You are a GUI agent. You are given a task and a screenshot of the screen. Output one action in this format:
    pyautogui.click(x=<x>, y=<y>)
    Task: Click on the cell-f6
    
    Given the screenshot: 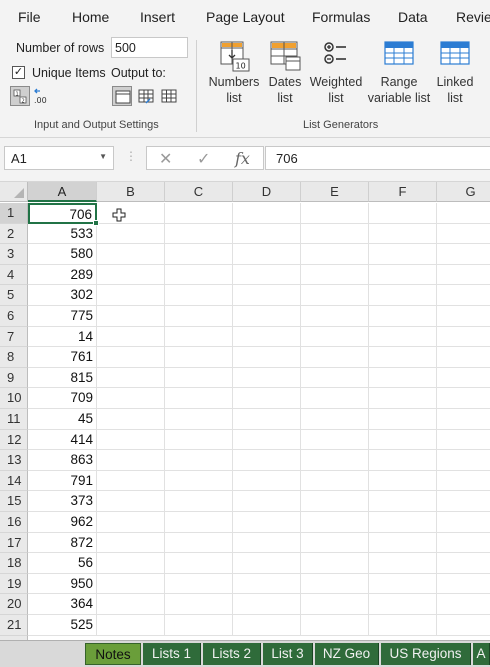 What is the action you would take?
    pyautogui.click(x=403, y=316)
    